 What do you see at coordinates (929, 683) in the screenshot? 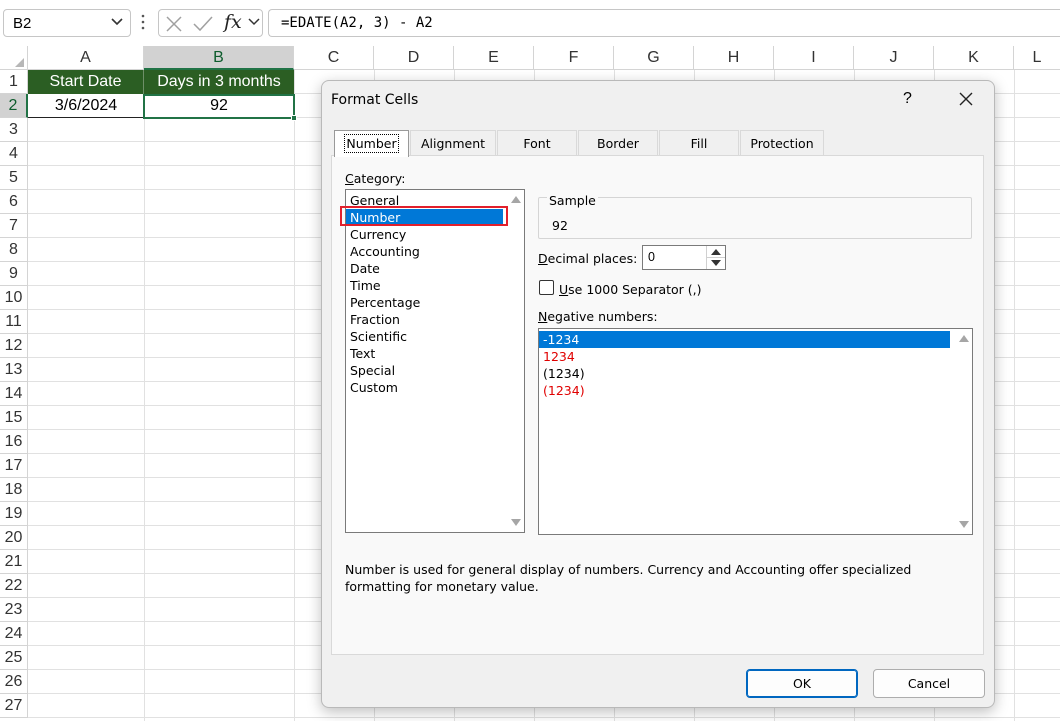
I see `cancel-button: Cancel` at bounding box center [929, 683].